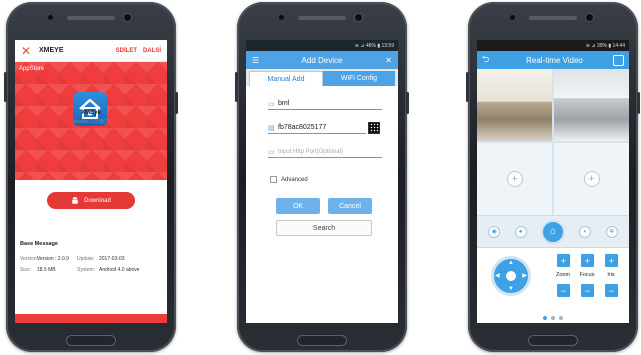  I want to click on advanced-option: Advanced, so click(289, 179).